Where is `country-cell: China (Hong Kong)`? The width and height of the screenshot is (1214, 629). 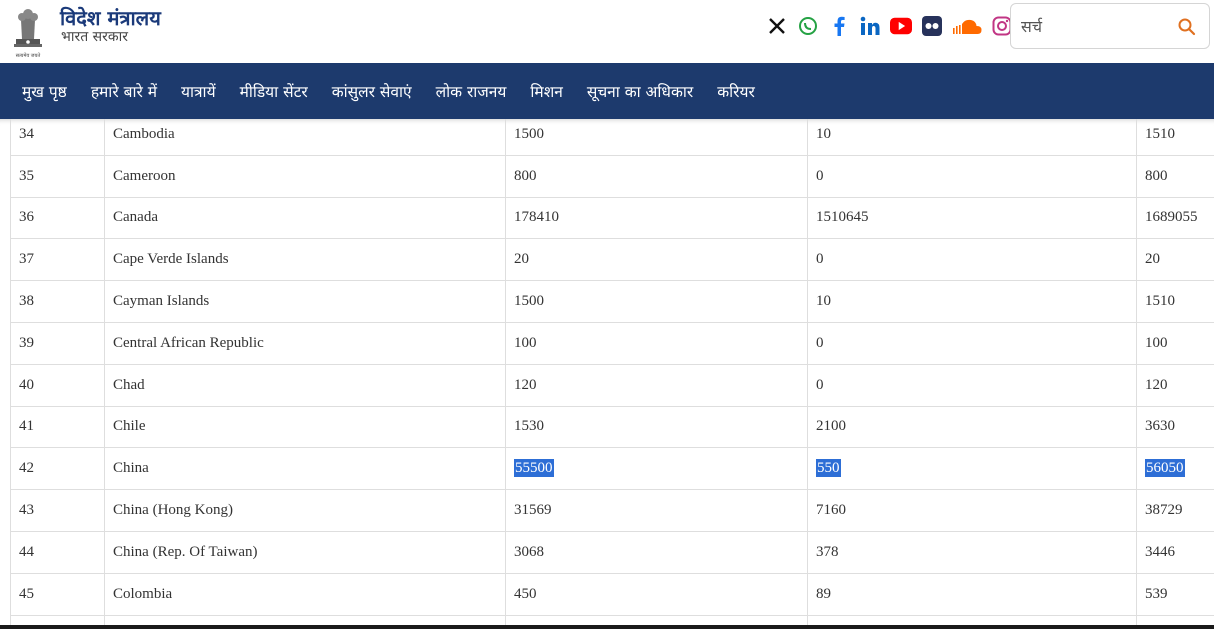 country-cell: China (Hong Kong) is located at coordinates (305, 510).